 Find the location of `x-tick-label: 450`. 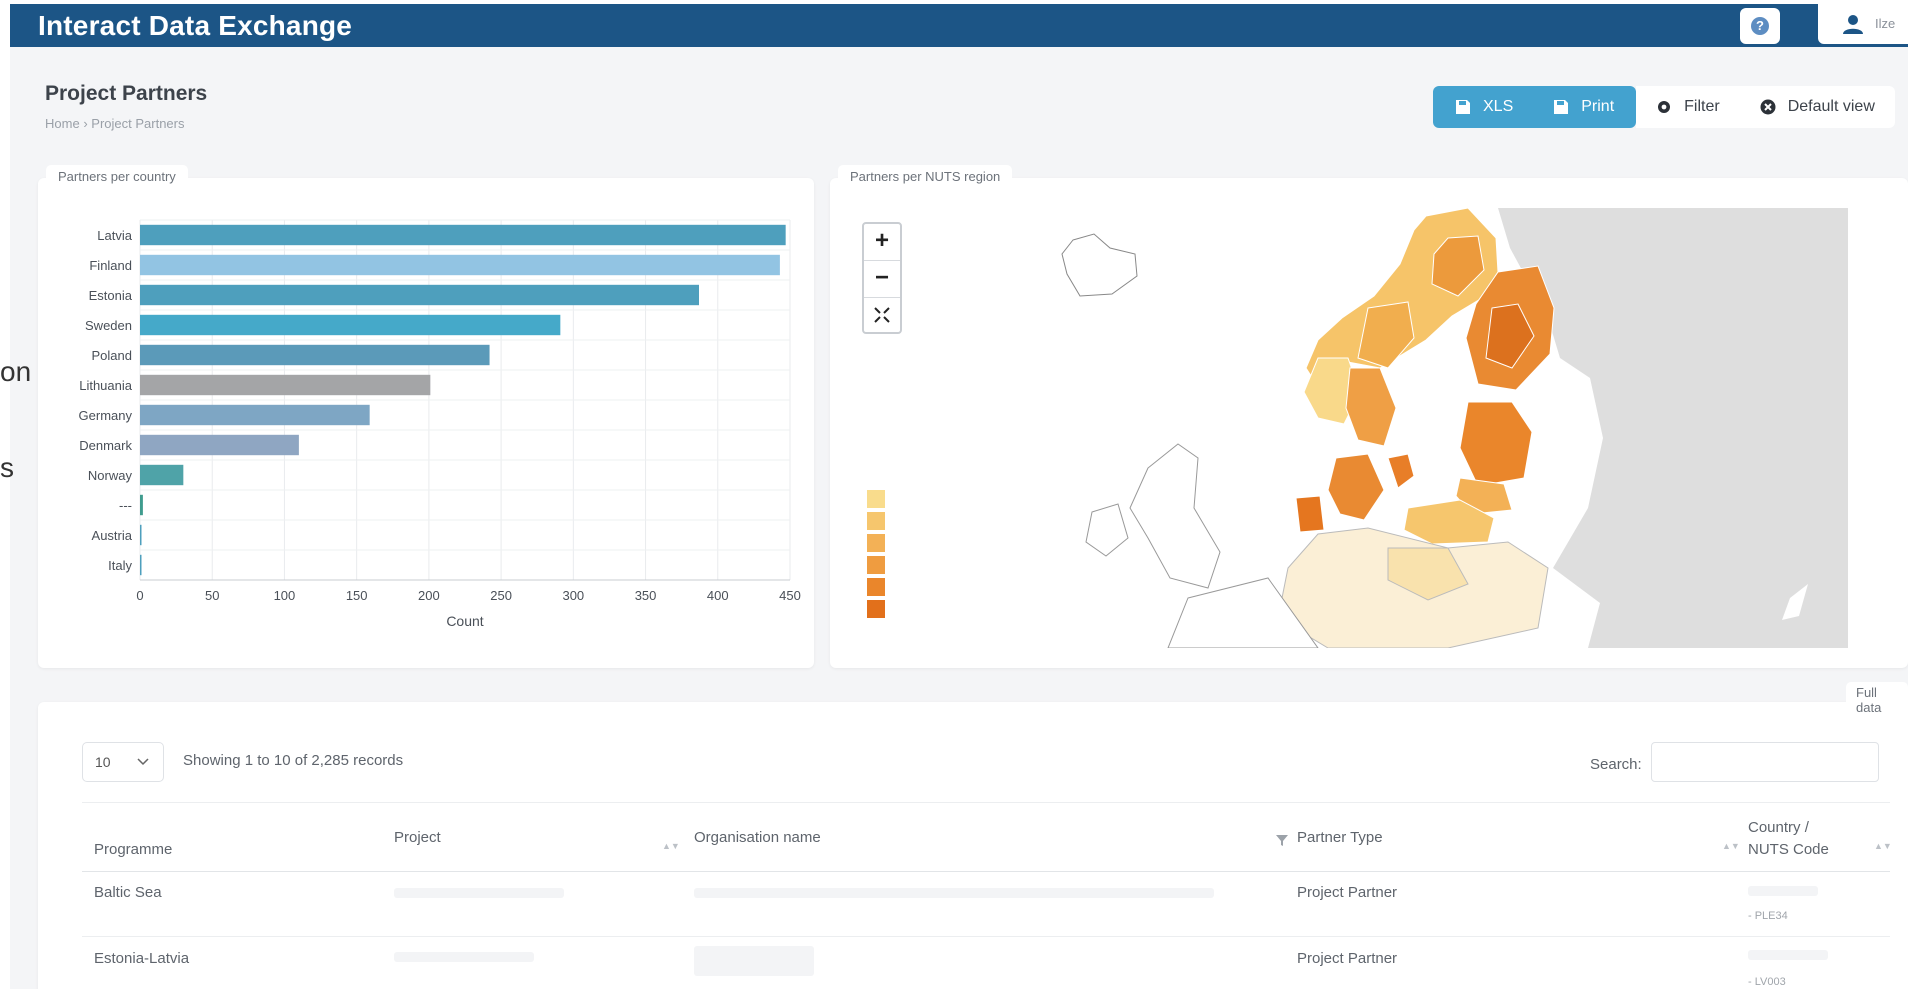

x-tick-label: 450 is located at coordinates (790, 595).